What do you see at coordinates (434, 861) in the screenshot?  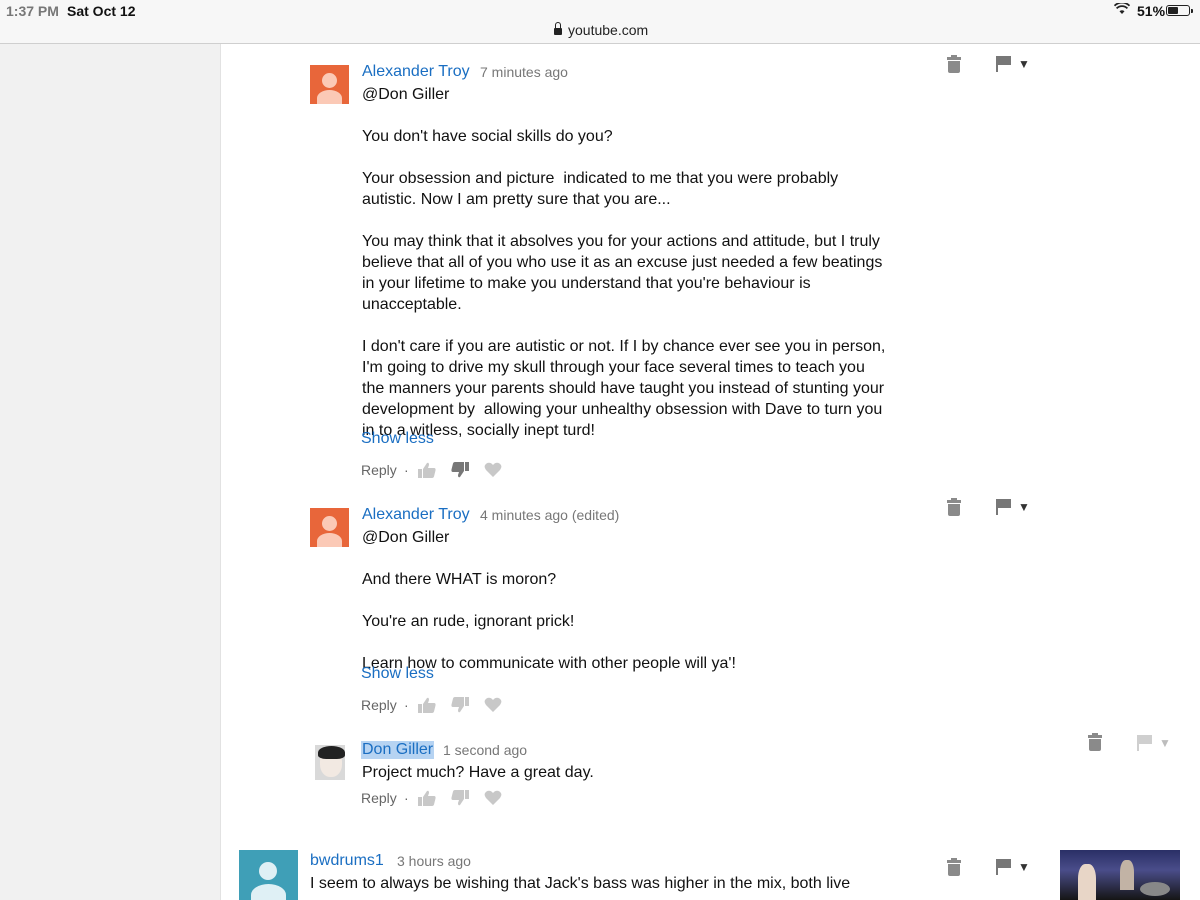 I see `comment-time: 3 hours ago` at bounding box center [434, 861].